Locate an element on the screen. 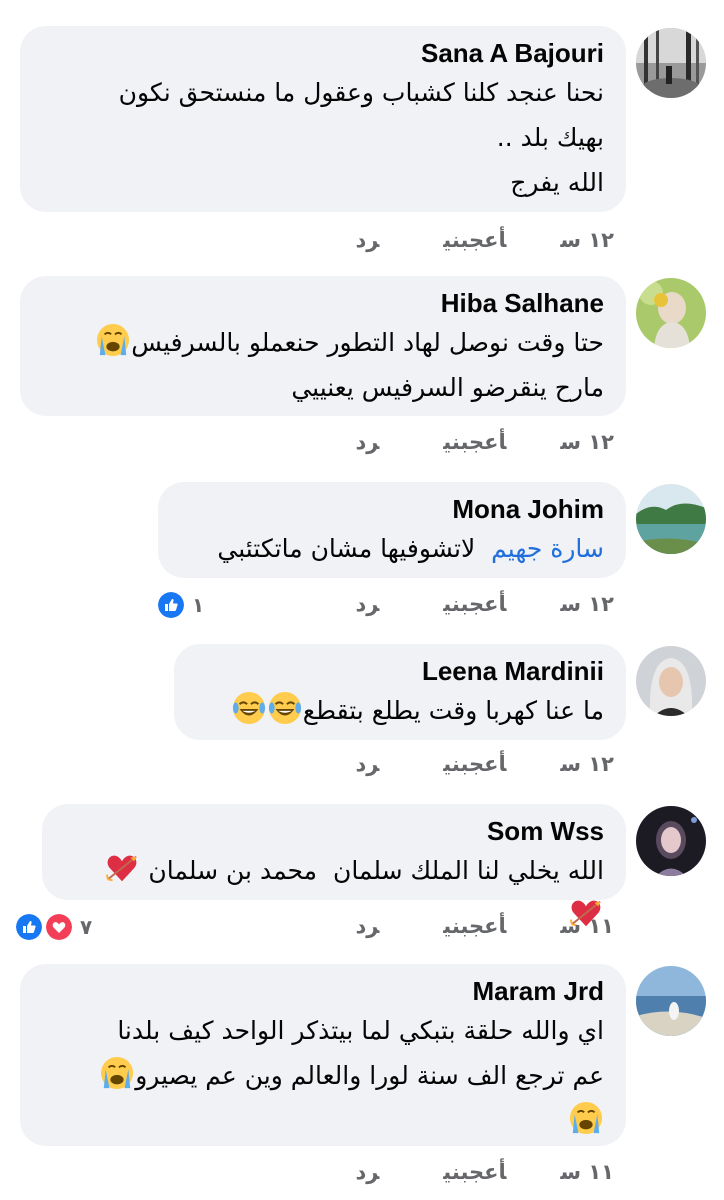  comment-text-line: حتا وقت نوصل لهاد التطور حنعملو بالسرفيس is located at coordinates (323, 342).